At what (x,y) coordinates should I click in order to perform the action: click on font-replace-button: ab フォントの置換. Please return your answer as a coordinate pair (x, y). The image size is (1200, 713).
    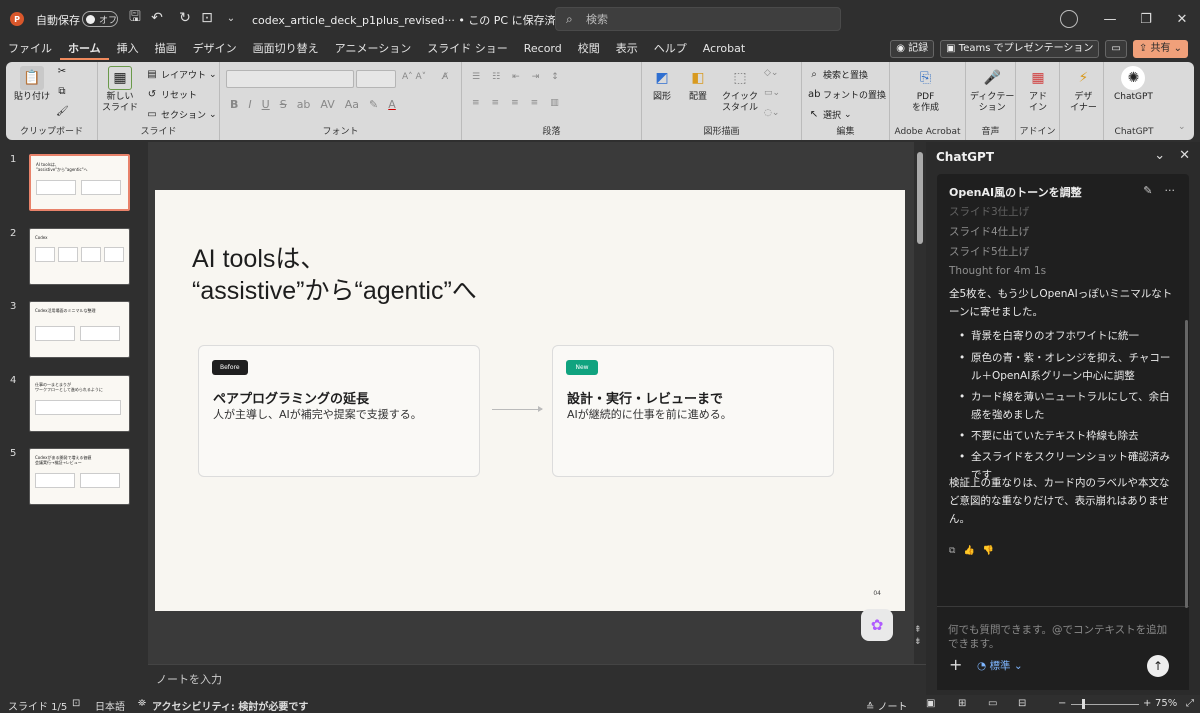
    Looking at the image, I should click on (847, 95).